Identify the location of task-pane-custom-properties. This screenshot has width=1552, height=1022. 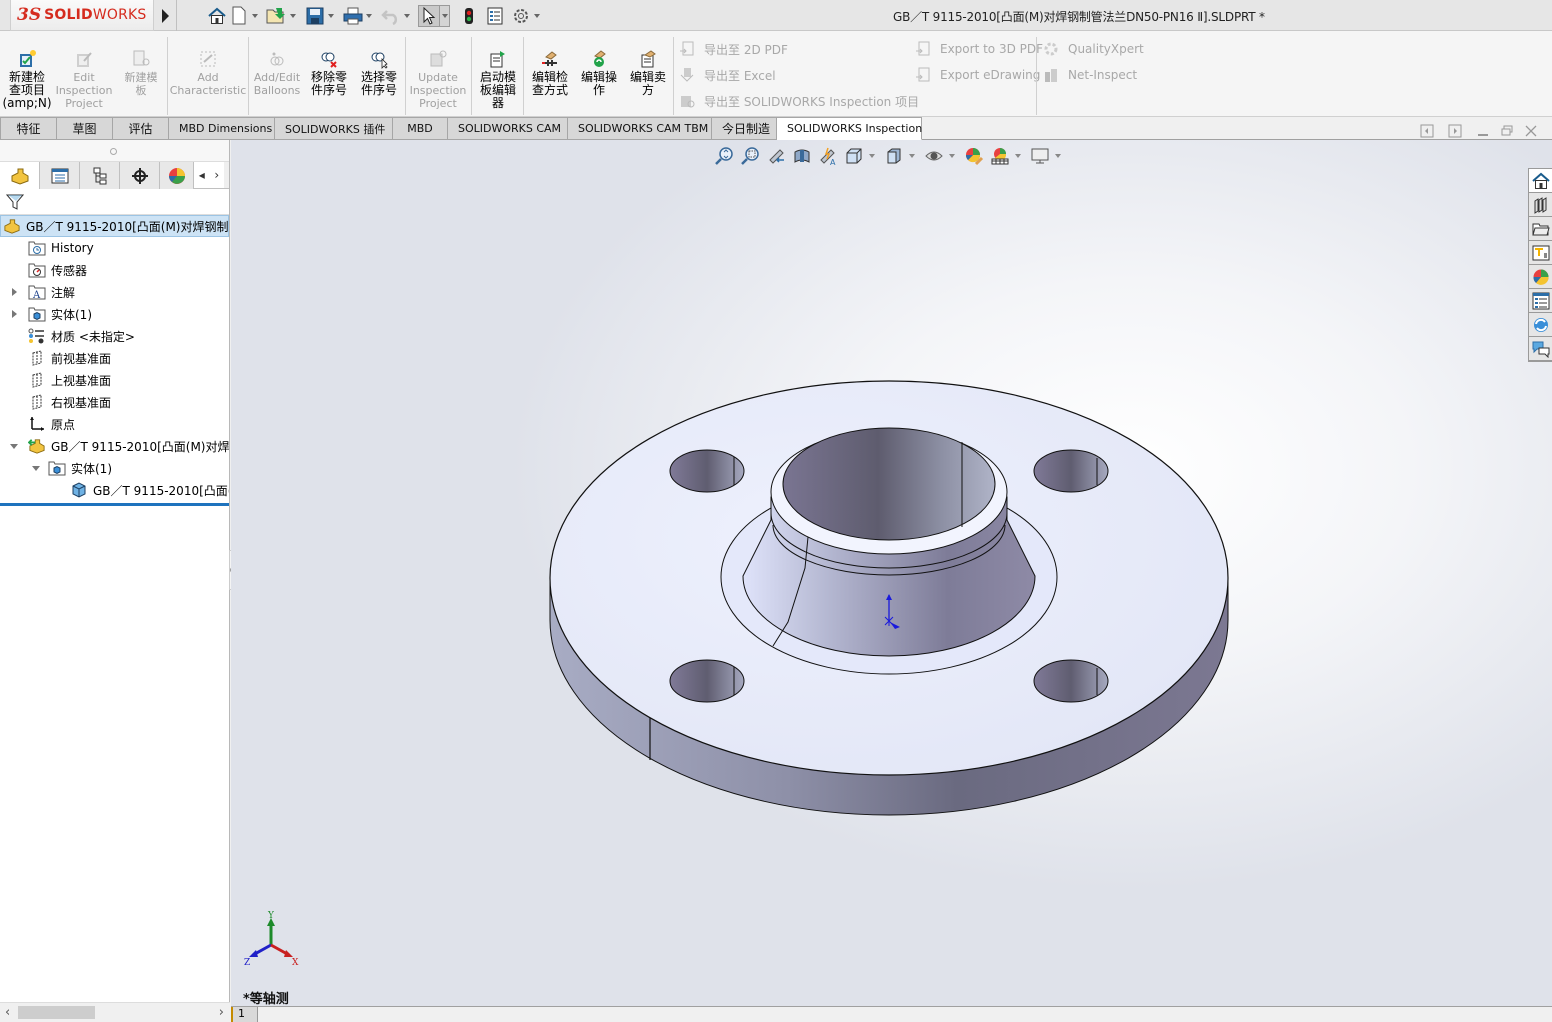
(1540, 301).